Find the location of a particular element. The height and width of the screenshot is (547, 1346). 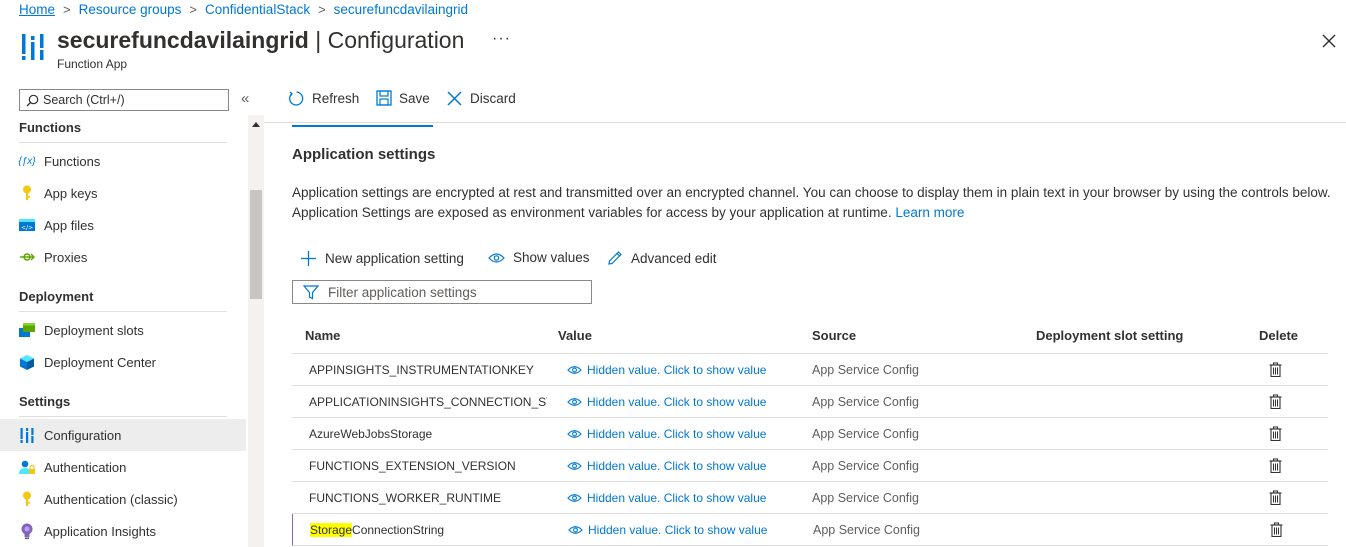

breadcrumb-home: Home is located at coordinates (37, 9).